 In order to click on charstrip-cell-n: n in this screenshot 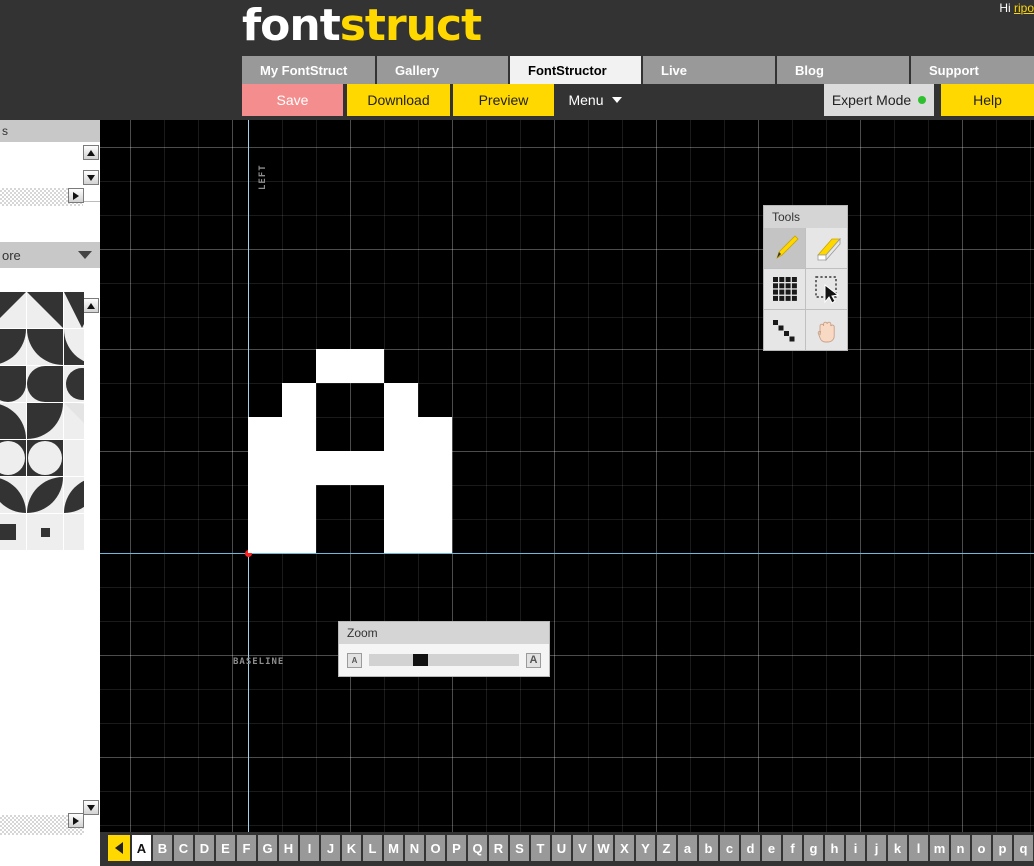, I will do `click(960, 848)`.